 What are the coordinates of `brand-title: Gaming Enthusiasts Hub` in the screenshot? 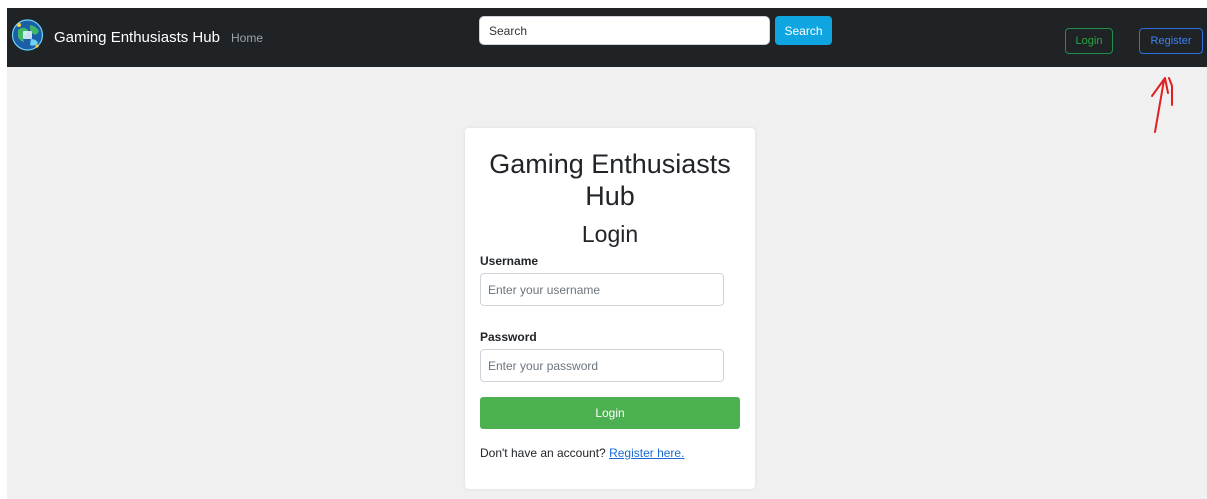 It's located at (137, 37).